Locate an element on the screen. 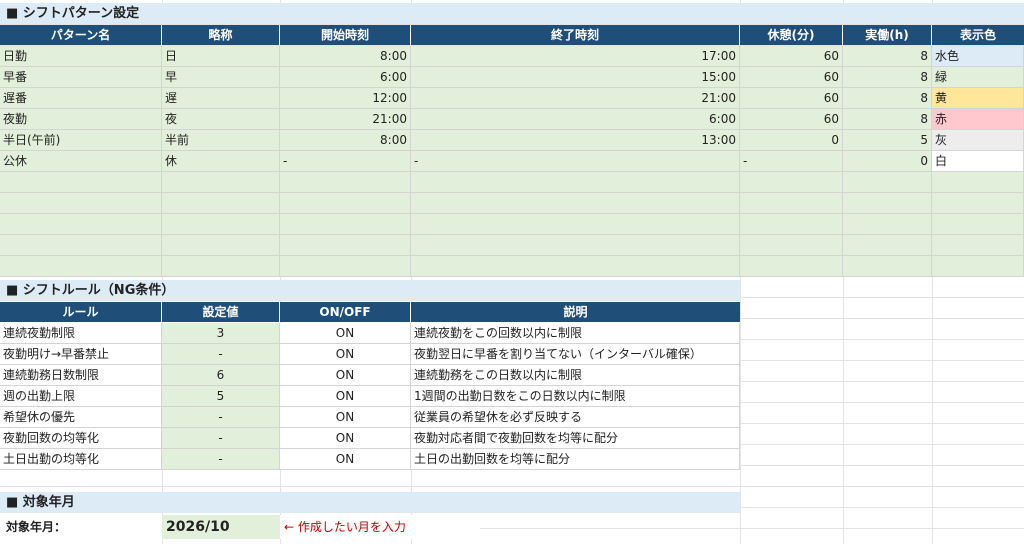 The image size is (1024, 544). end-time-cell: - is located at coordinates (575, 161).